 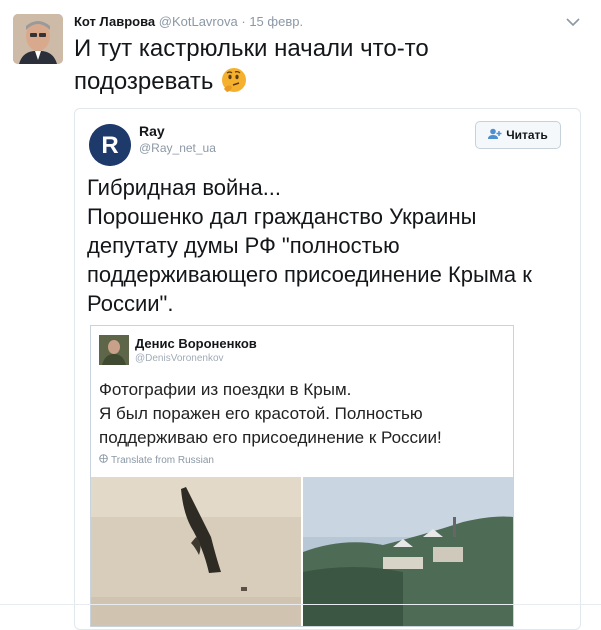 What do you see at coordinates (573, 20) in the screenshot?
I see `chevron-down-icon` at bounding box center [573, 20].